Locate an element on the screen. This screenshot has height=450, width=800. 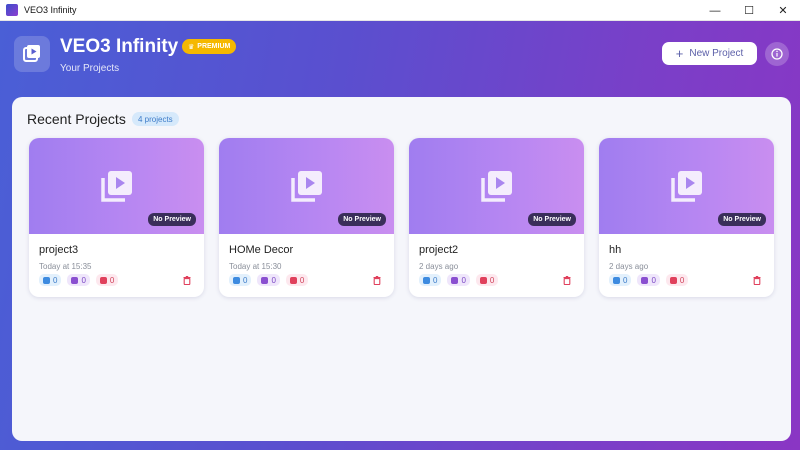
info-button is located at coordinates (777, 54).